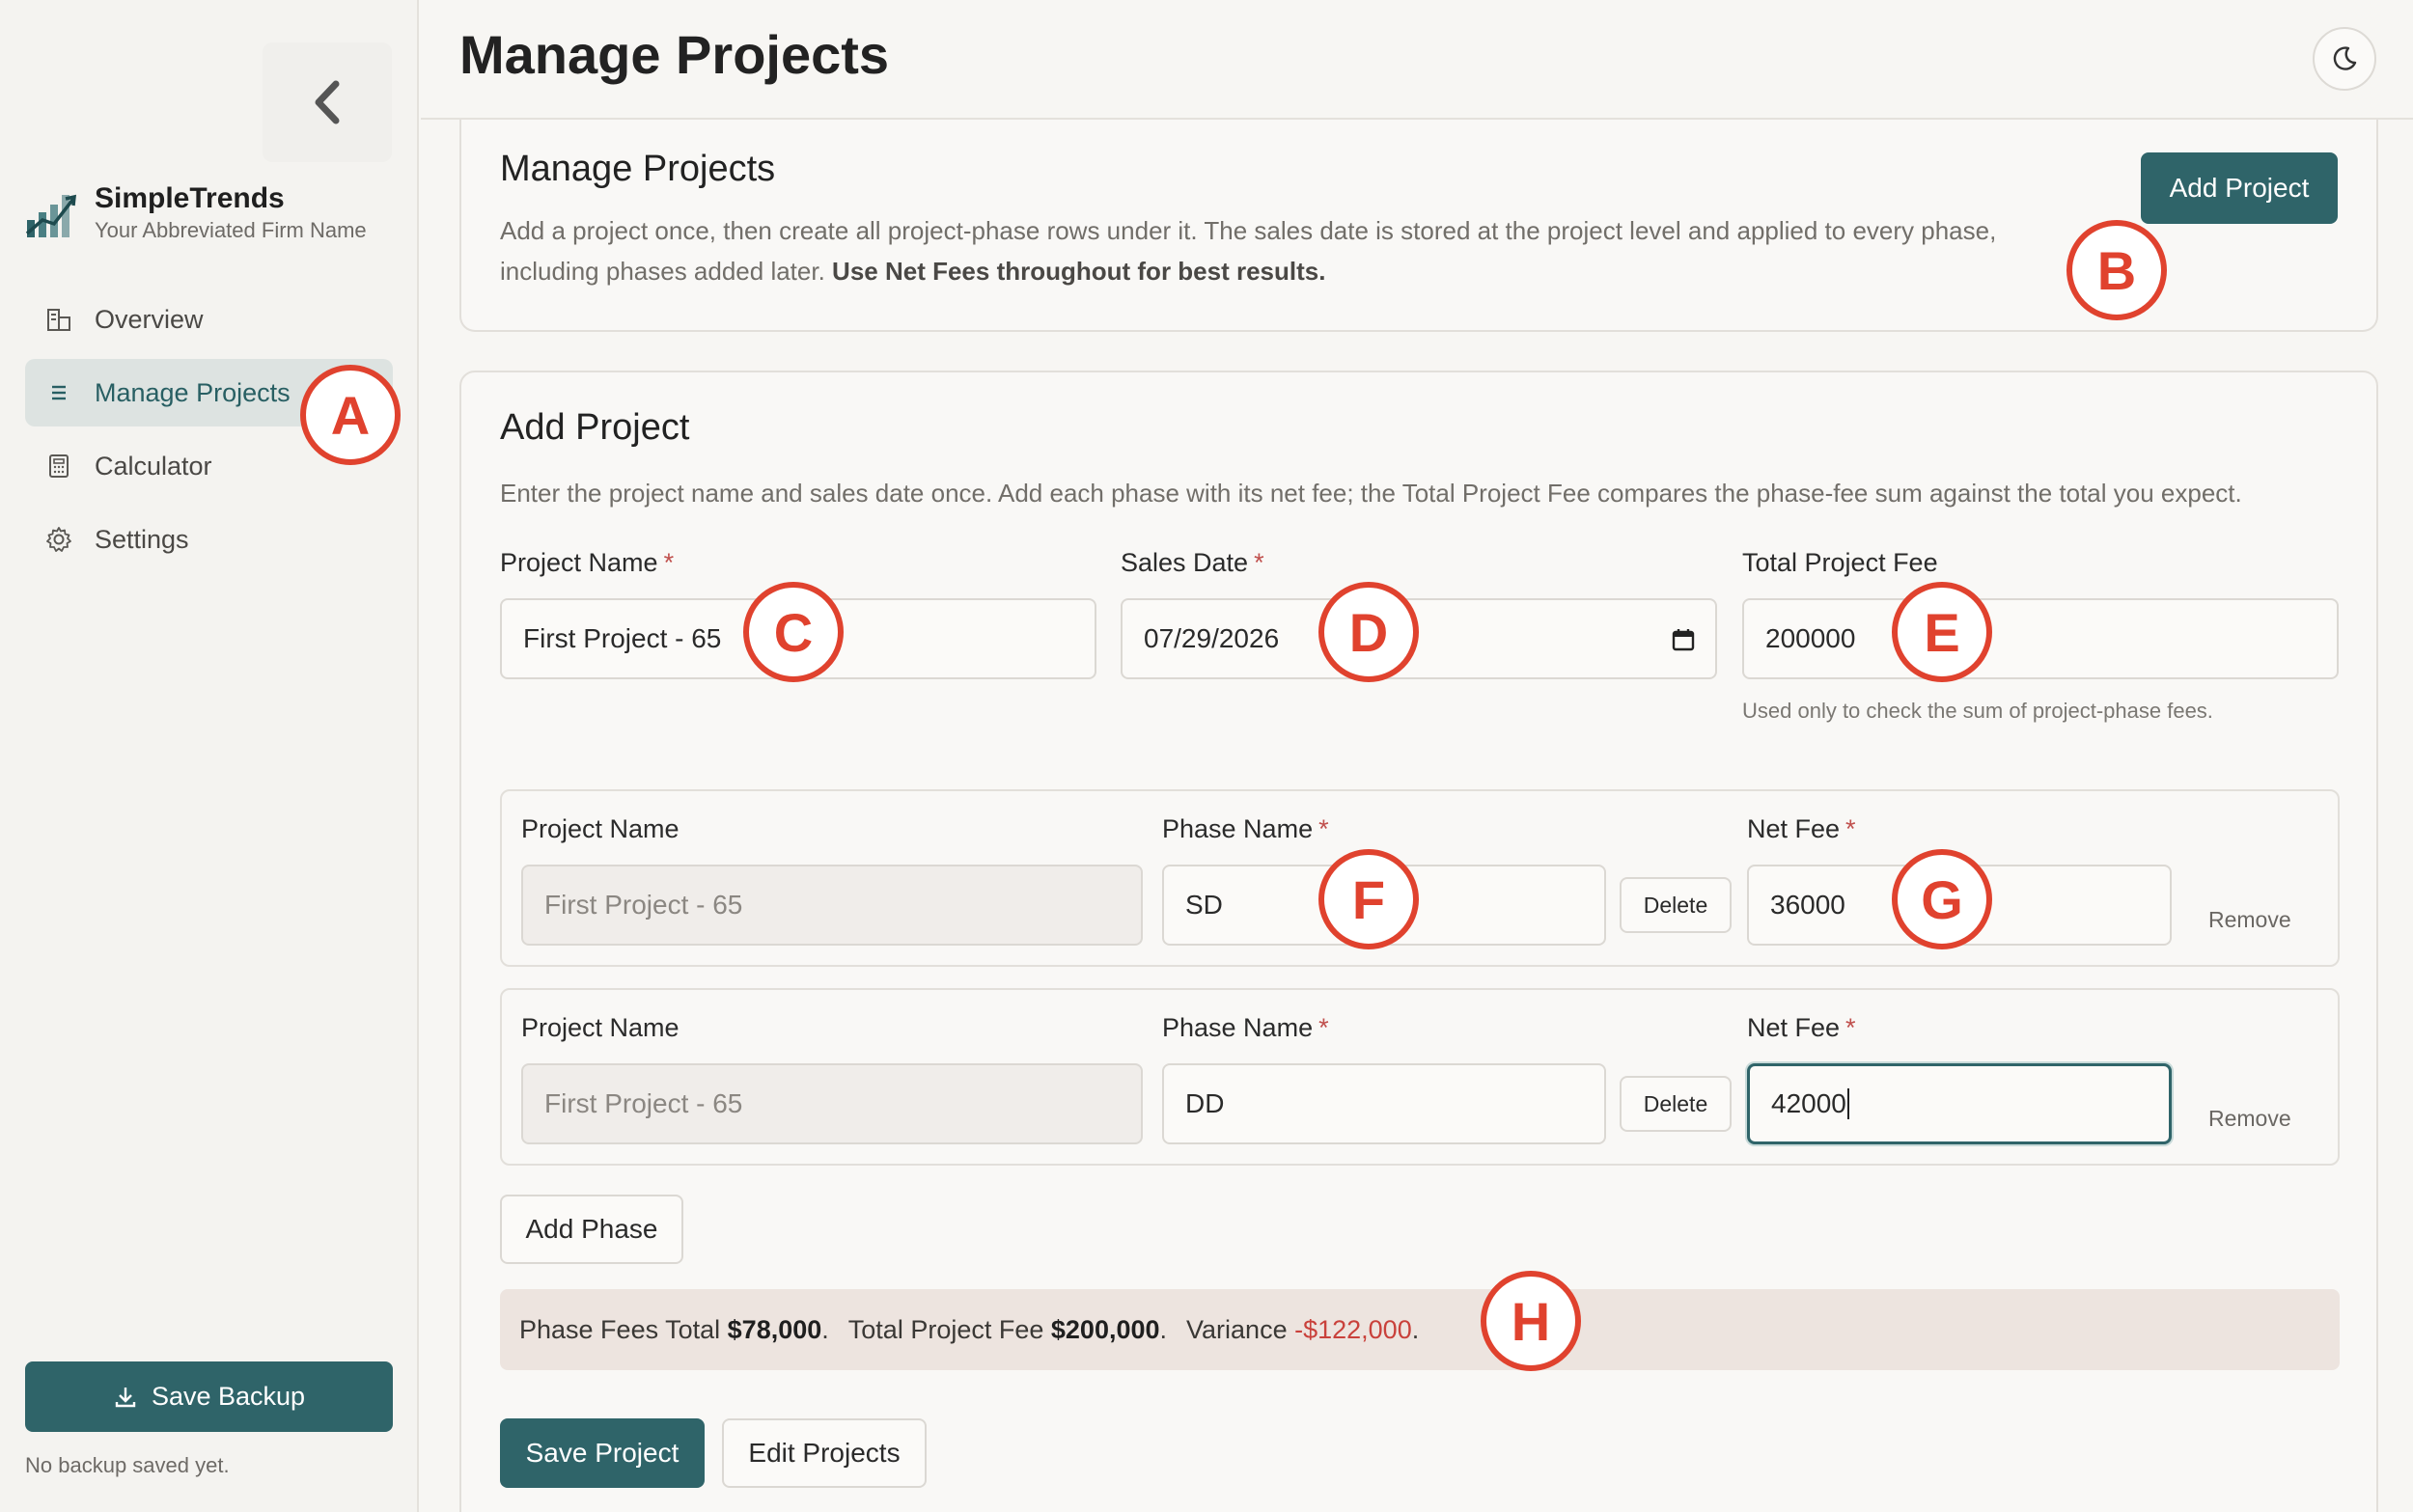  What do you see at coordinates (58, 539) in the screenshot?
I see `gear-icon` at bounding box center [58, 539].